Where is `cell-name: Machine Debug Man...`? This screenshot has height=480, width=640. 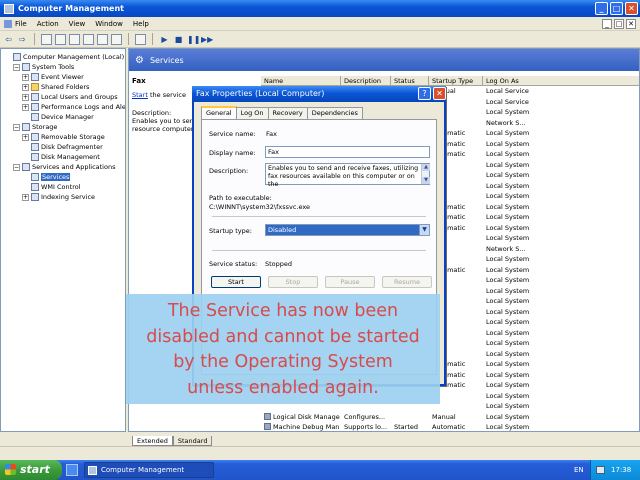 cell-name: Machine Debug Man... is located at coordinates (306, 427).